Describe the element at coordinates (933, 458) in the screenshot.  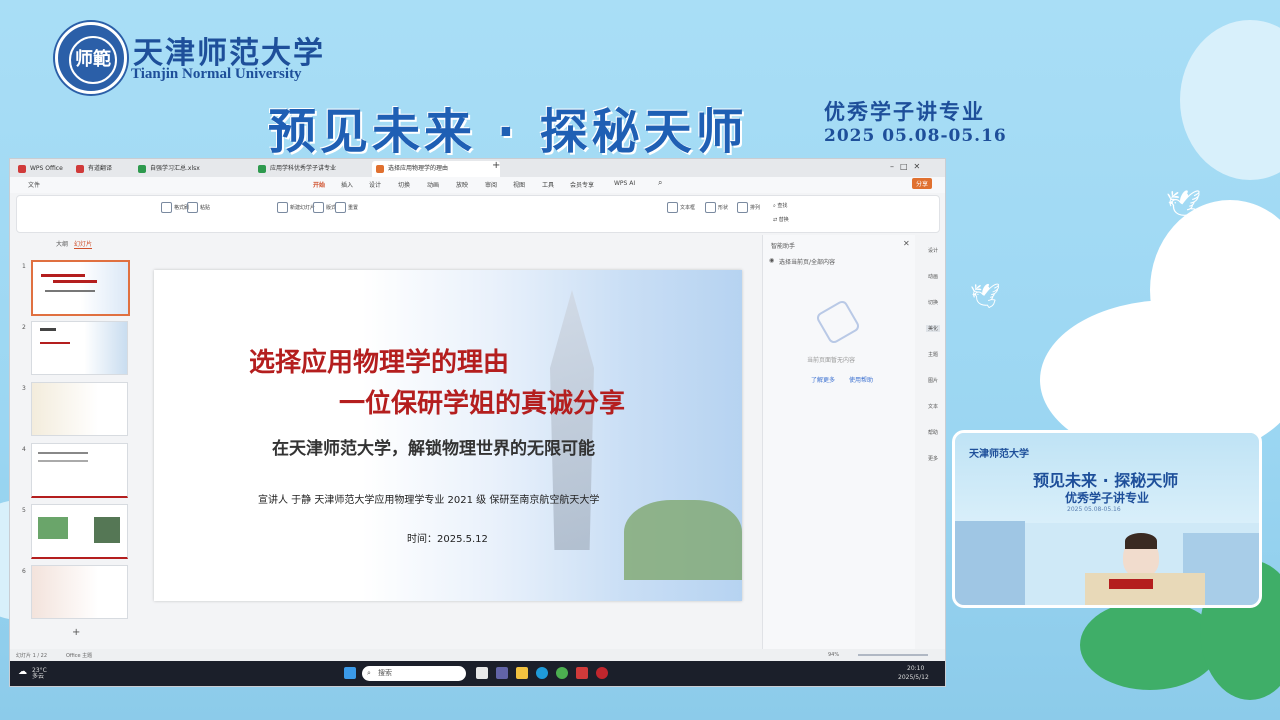
I see `rbar-more: 更多` at that location.